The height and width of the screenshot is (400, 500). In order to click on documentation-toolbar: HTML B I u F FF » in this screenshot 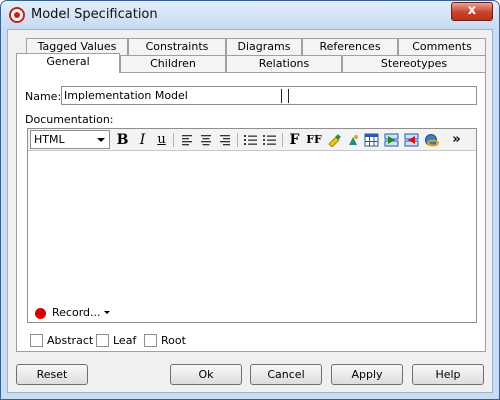, I will do `click(252, 140)`.